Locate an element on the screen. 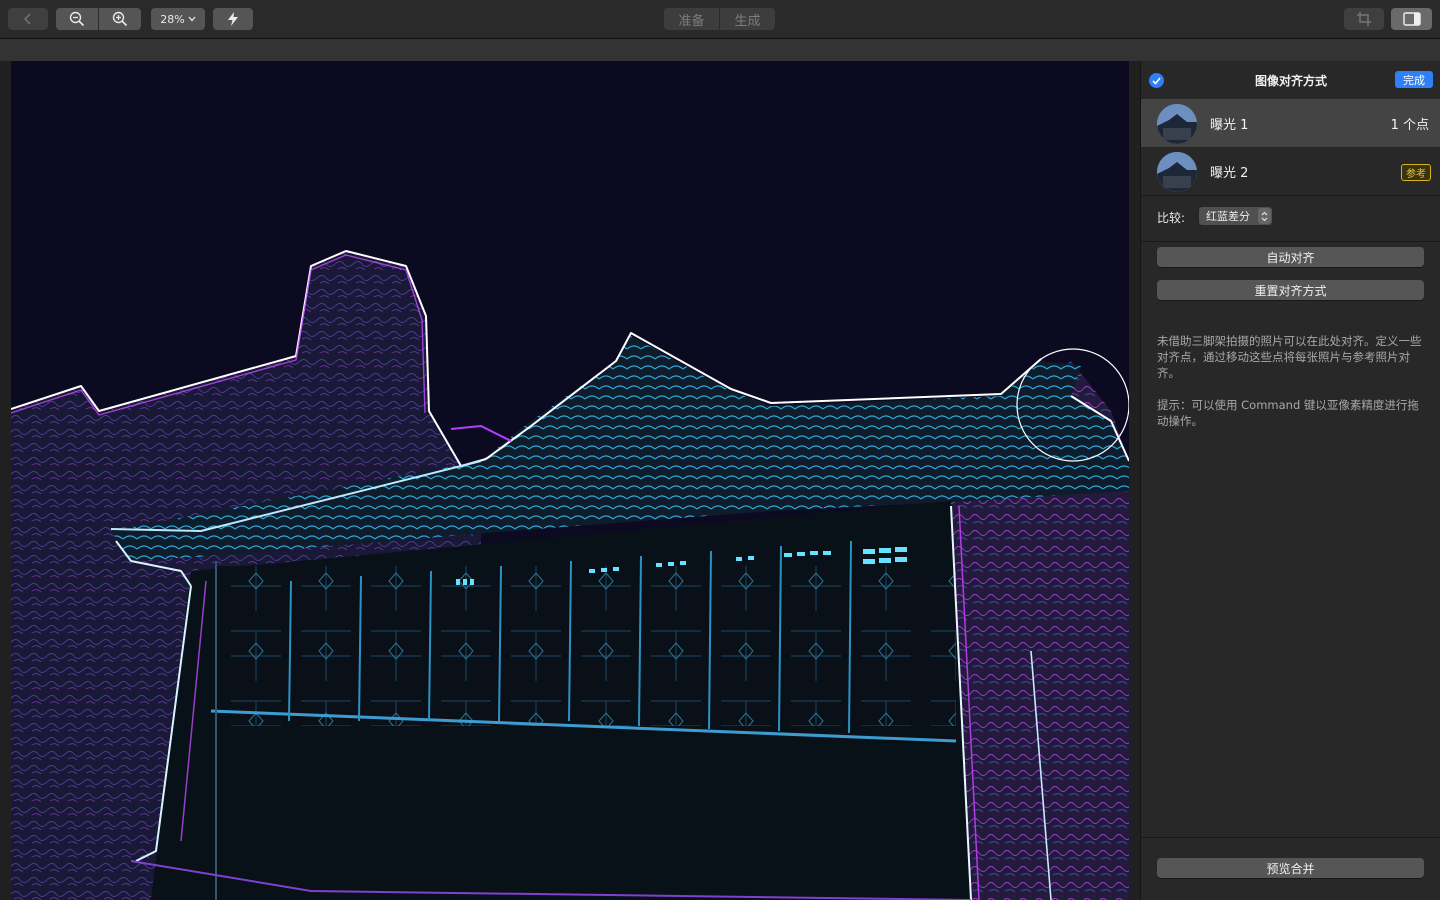  up-down-chevron-icon is located at coordinates (1264, 216).